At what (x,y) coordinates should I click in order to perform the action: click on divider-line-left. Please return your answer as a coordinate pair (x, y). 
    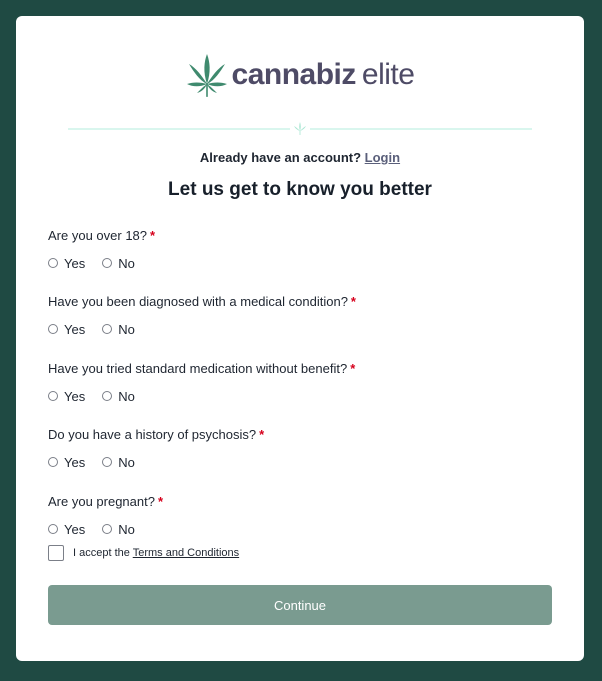
    Looking at the image, I should click on (179, 129).